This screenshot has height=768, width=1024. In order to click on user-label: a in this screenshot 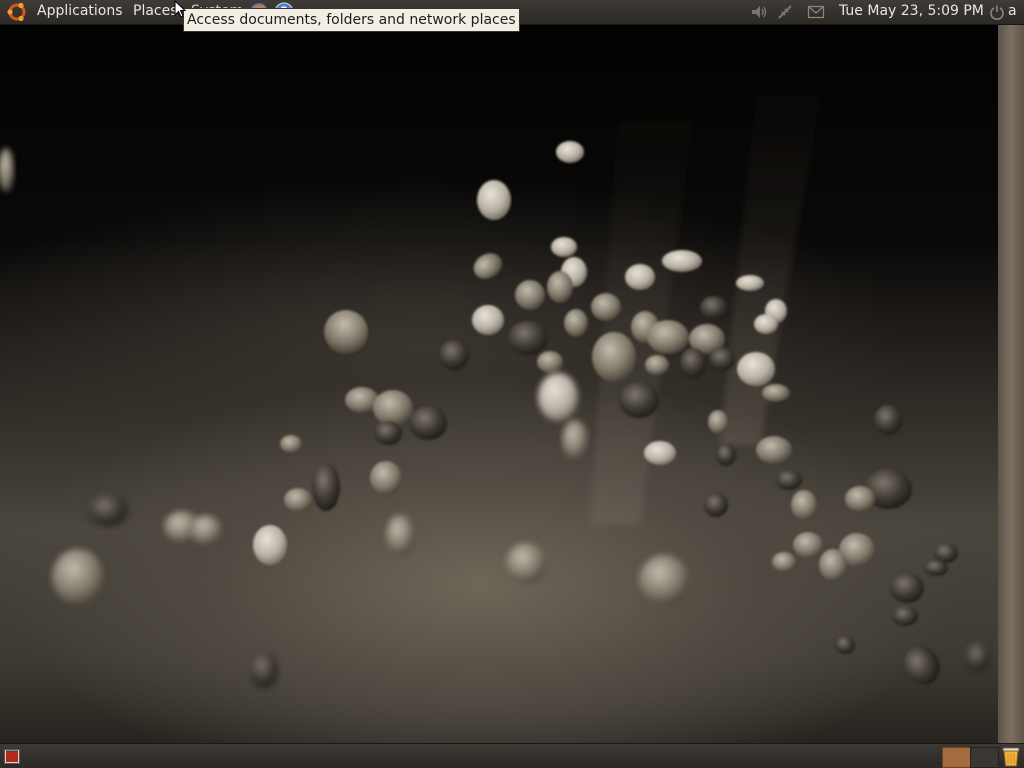, I will do `click(1012, 12)`.